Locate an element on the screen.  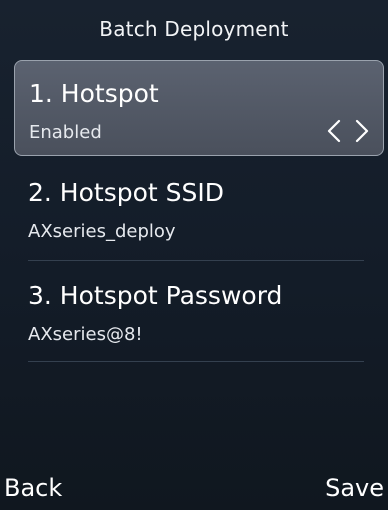
back-softkey: Back is located at coordinates (33, 488).